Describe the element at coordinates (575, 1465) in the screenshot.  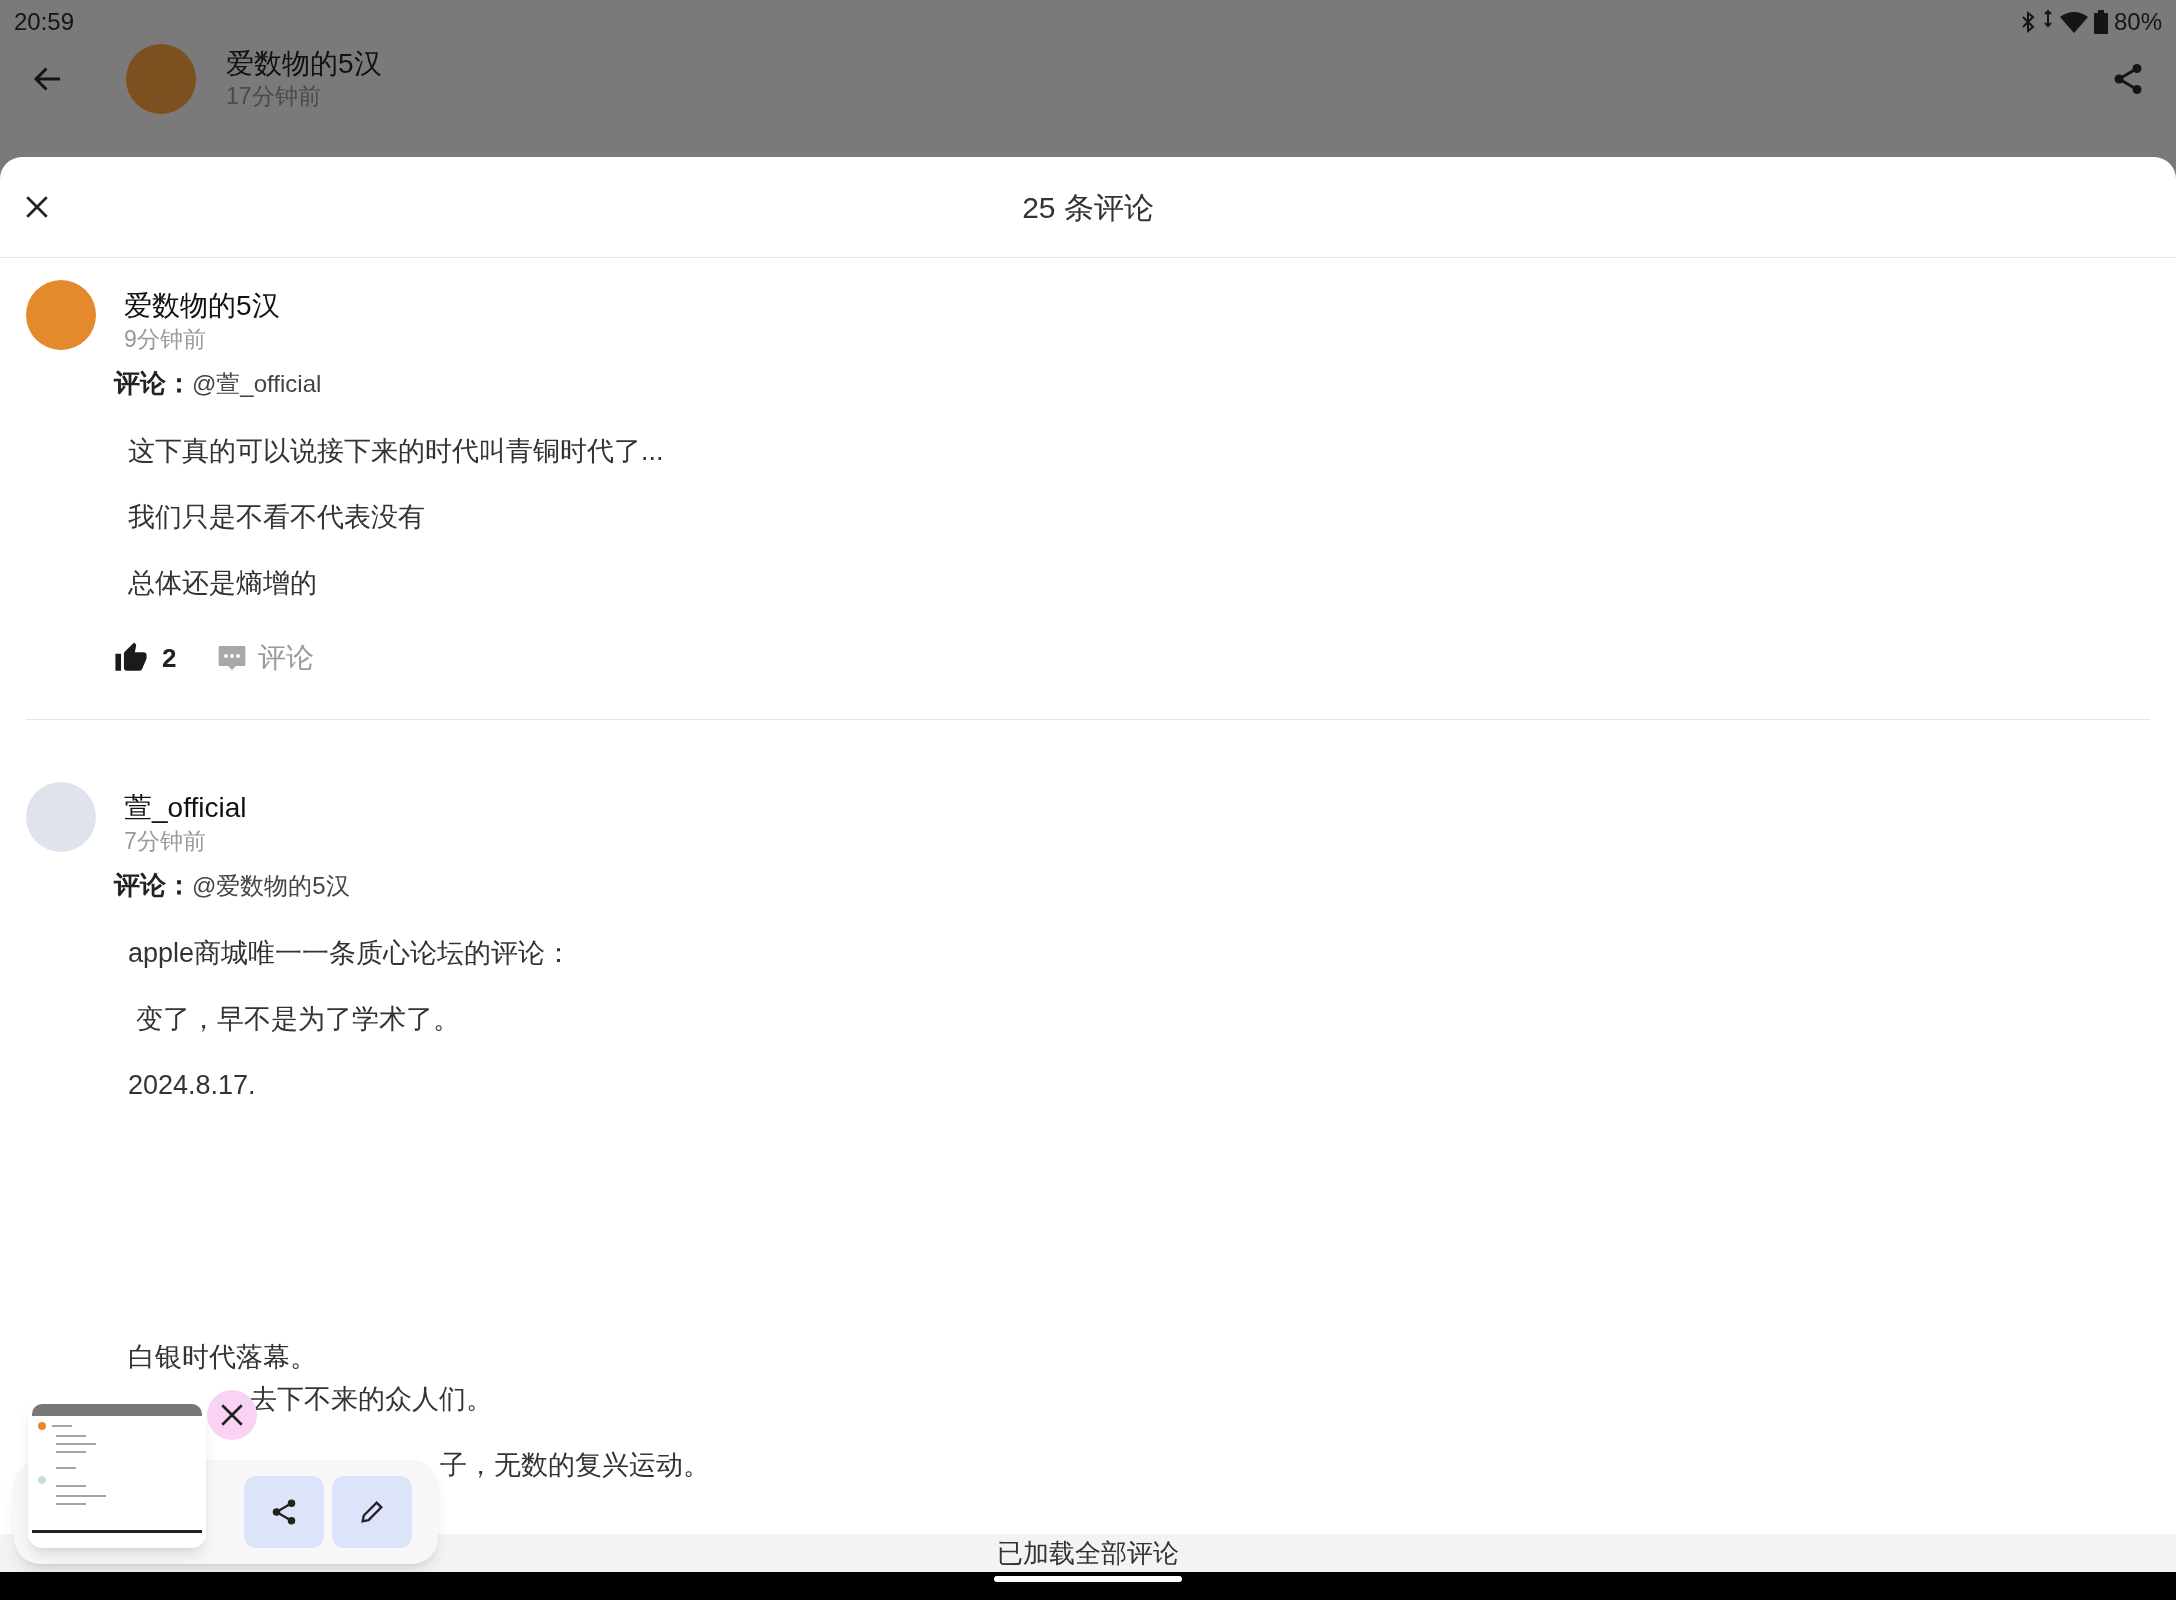
I see `comment-text: 子，无数的复兴运动。` at that location.